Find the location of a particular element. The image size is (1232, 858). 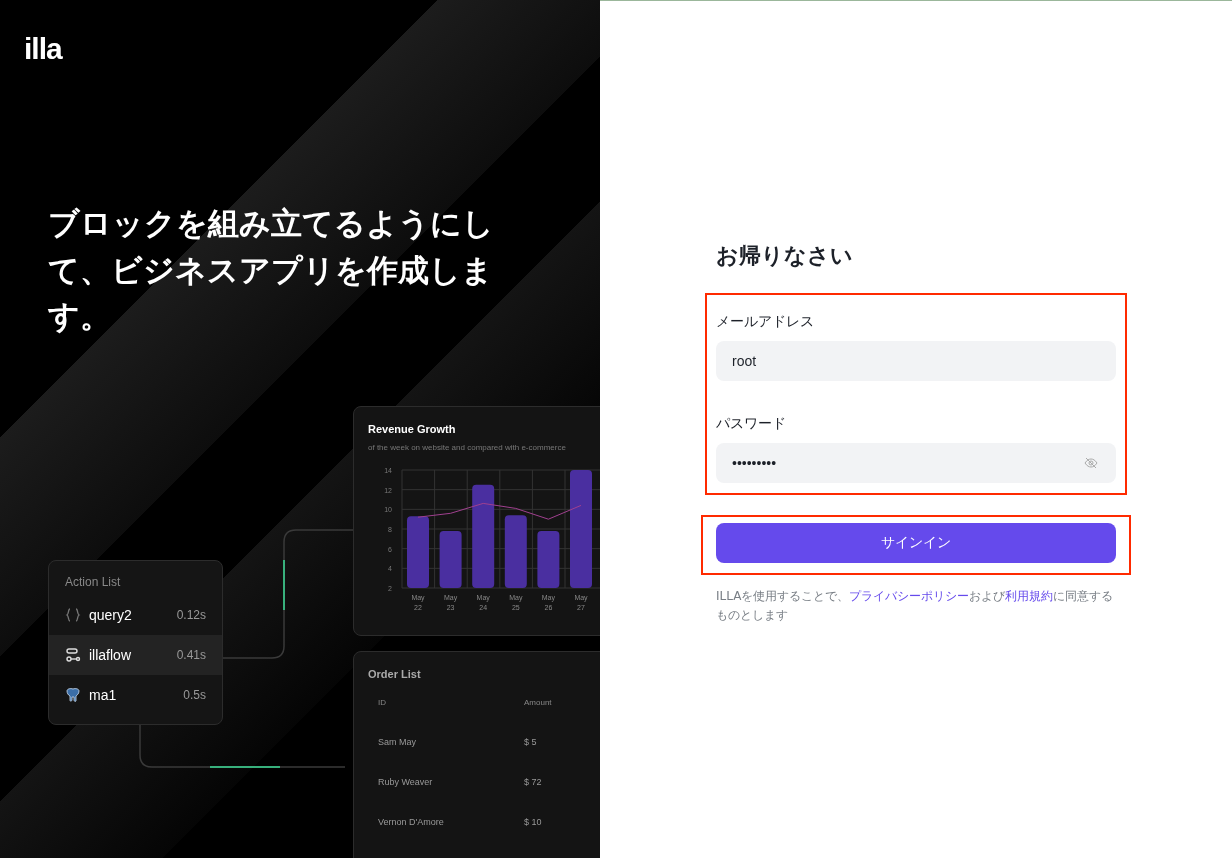

action-name: ma1 is located at coordinates (103, 695).